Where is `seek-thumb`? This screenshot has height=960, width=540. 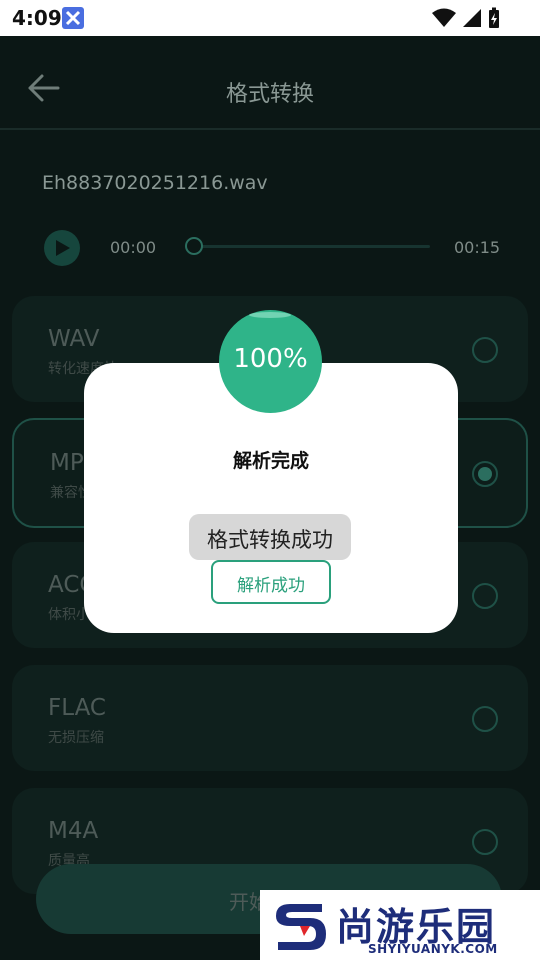 seek-thumb is located at coordinates (194, 246).